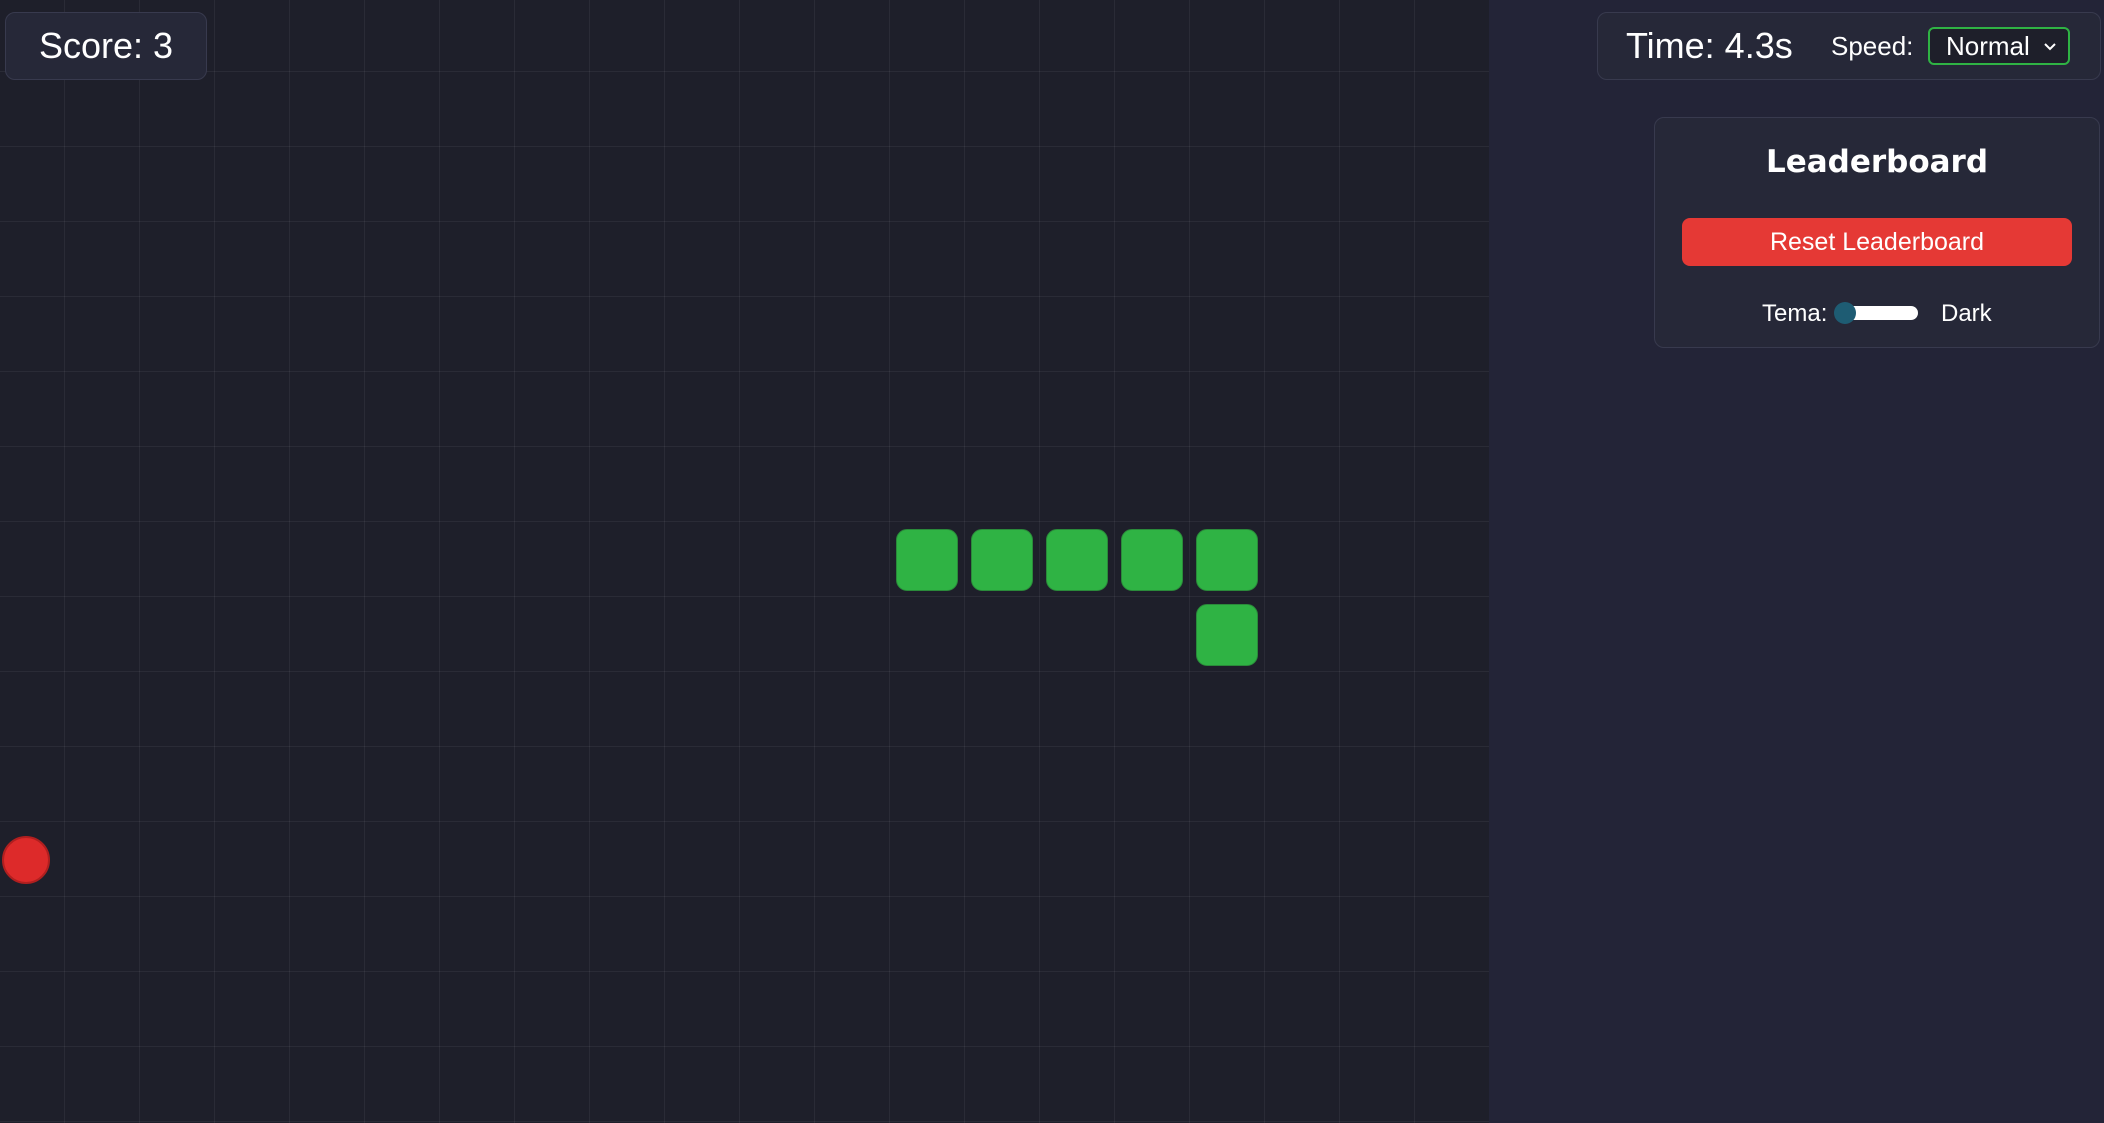 This screenshot has height=1123, width=2104. I want to click on speed-selected-value: Normal, so click(1988, 45).